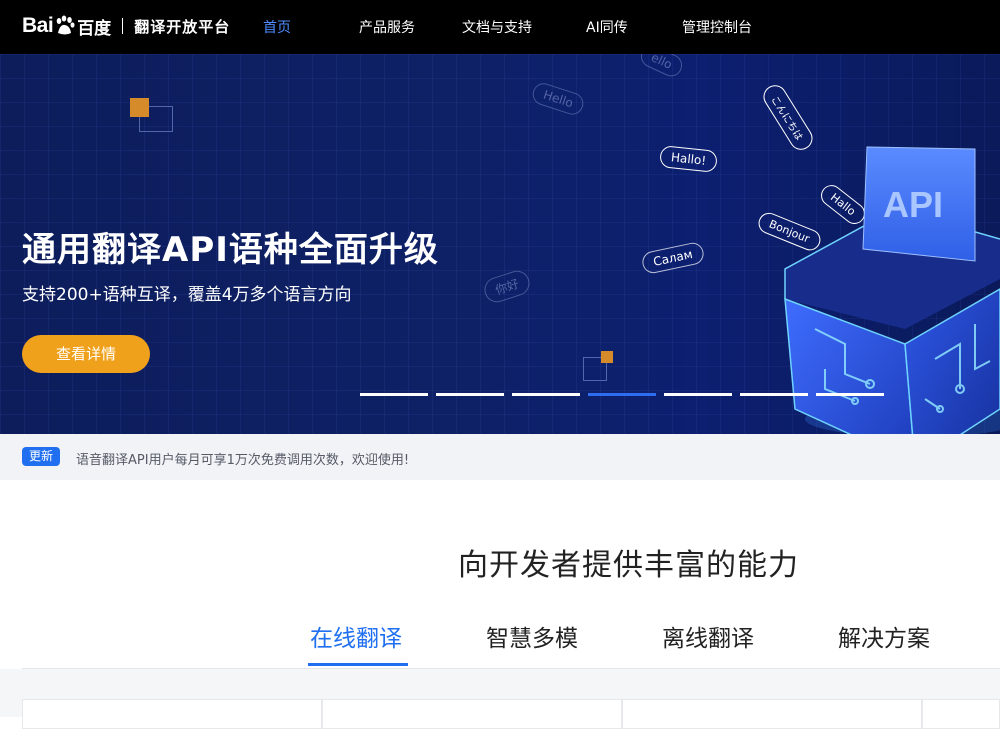 The height and width of the screenshot is (729, 1000). What do you see at coordinates (94, 28) in the screenshot?
I see `logo-du-text: 百度` at bounding box center [94, 28].